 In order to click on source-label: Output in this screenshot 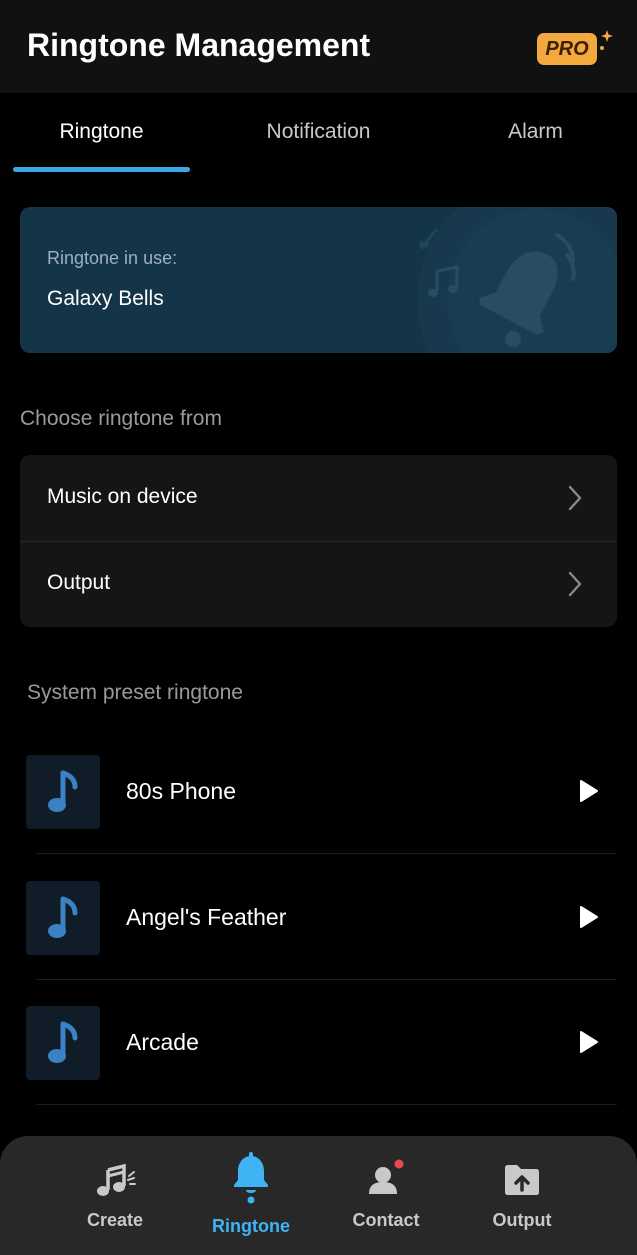, I will do `click(79, 582)`.